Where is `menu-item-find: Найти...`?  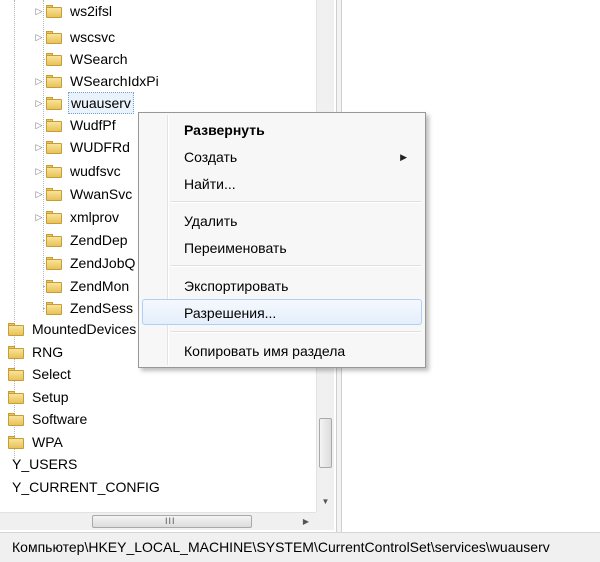 menu-item-find: Найти... is located at coordinates (282, 183).